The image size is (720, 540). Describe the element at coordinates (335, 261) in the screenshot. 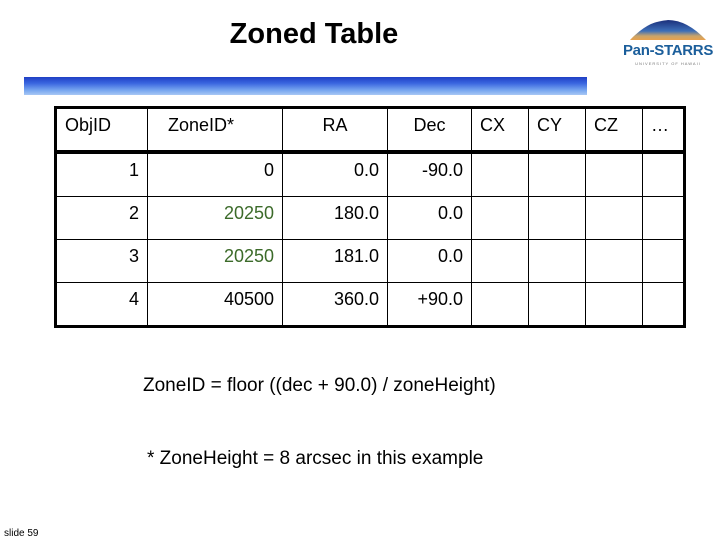

I see `cell-ra: 181.0` at that location.